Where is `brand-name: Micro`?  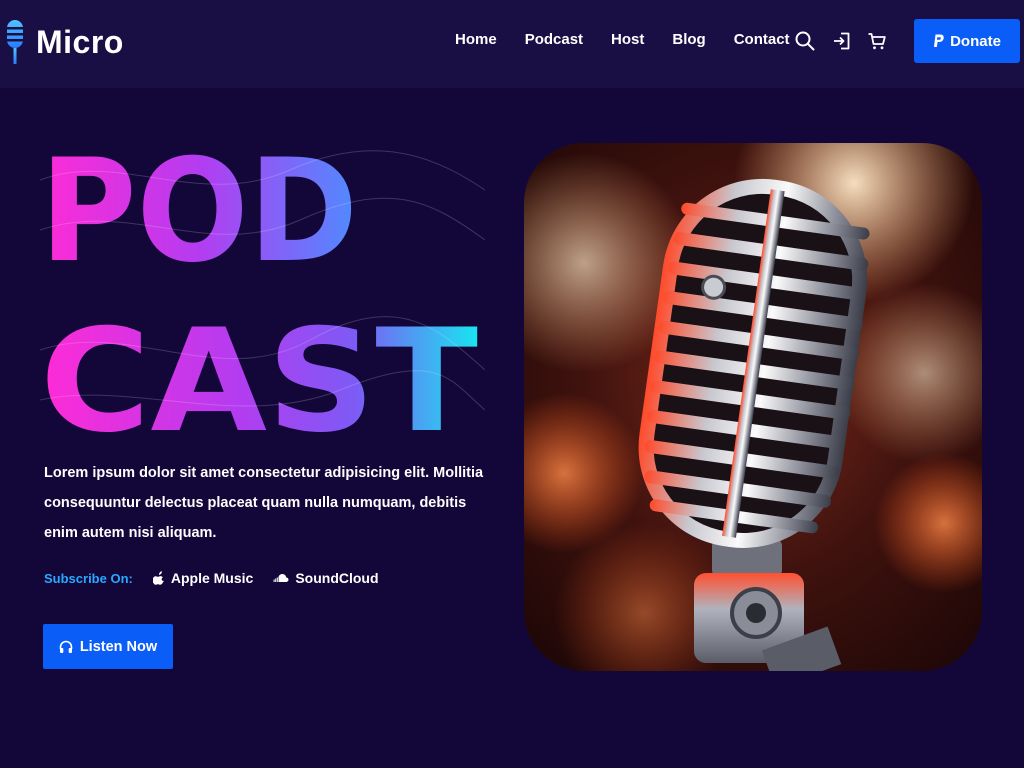
brand-name: Micro is located at coordinates (80, 41).